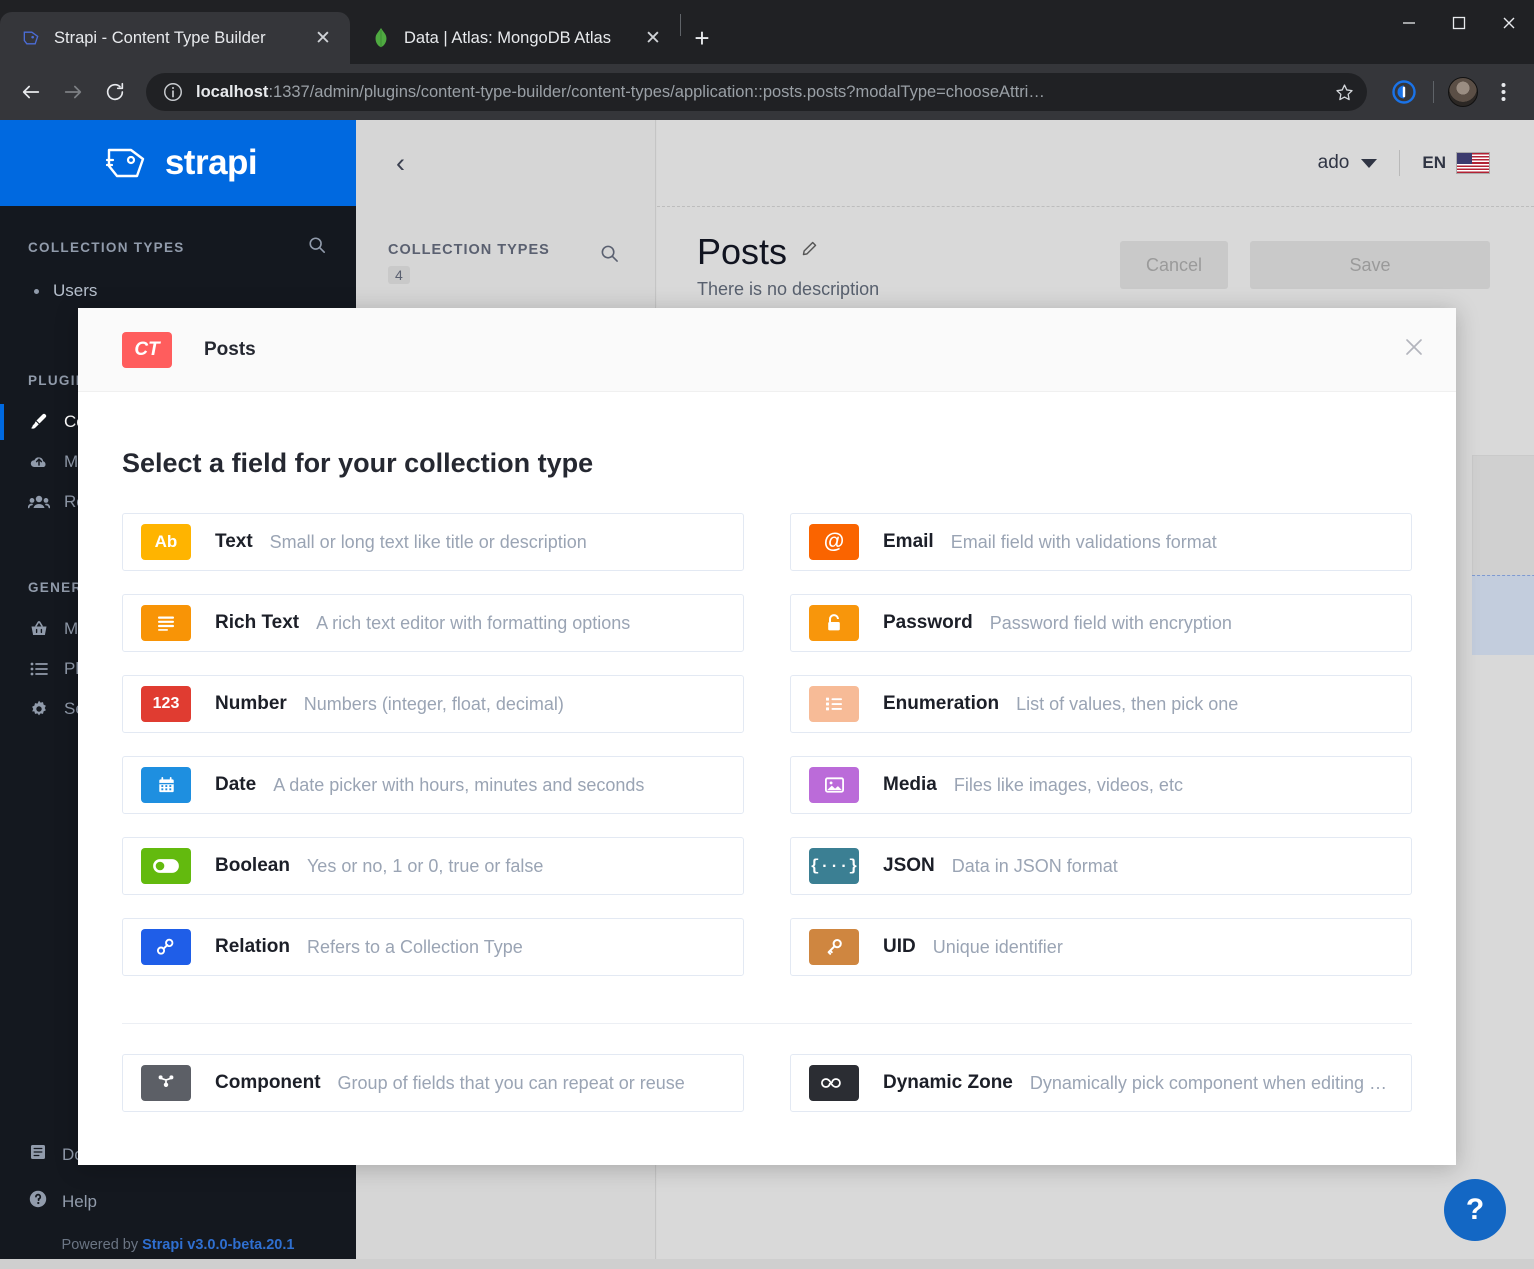 The width and height of the screenshot is (1534, 1269). Describe the element at coordinates (1473, 163) in the screenshot. I see `us-flag-icon` at that location.